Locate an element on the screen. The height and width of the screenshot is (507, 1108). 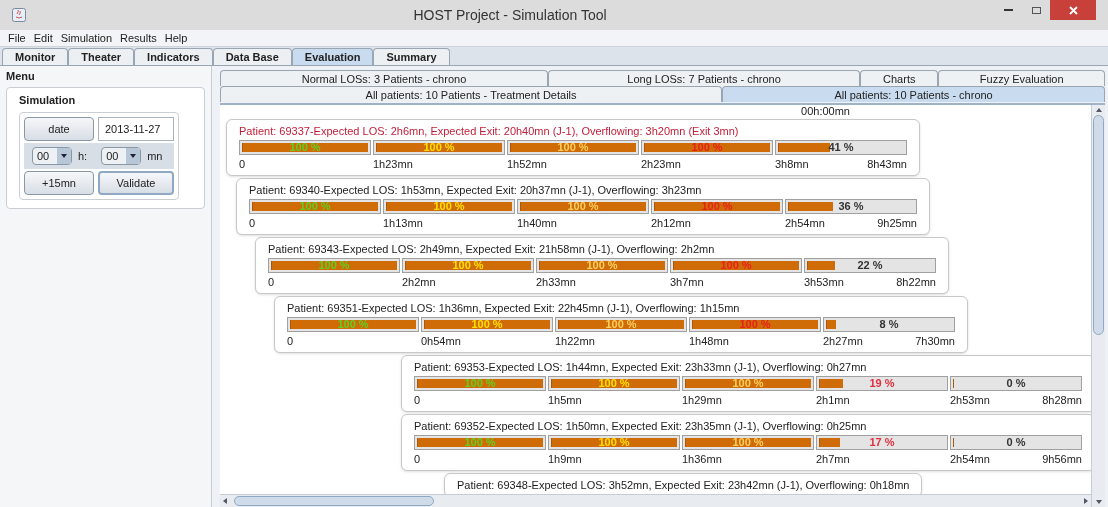
date-button: date is located at coordinates (59, 129).